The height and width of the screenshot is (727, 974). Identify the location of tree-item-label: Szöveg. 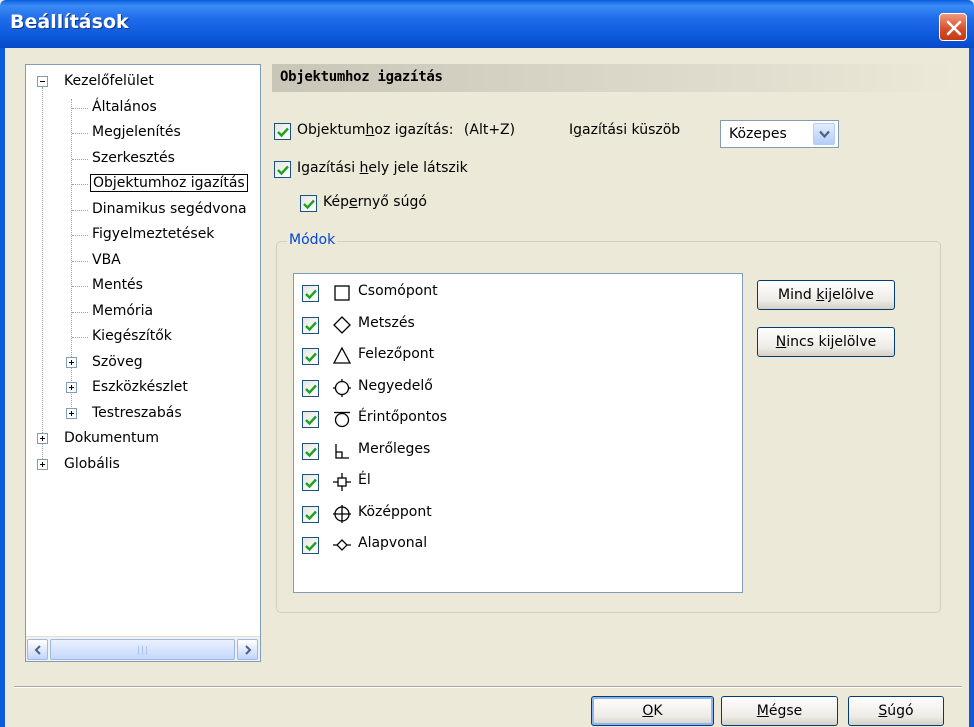
(117, 361).